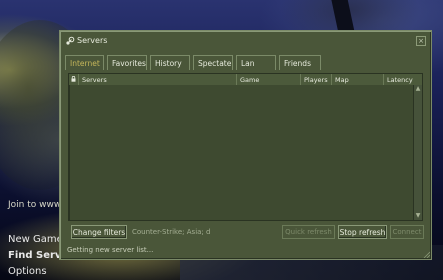  Describe the element at coordinates (269, 79) in the screenshot. I see `column-game: Game` at that location.